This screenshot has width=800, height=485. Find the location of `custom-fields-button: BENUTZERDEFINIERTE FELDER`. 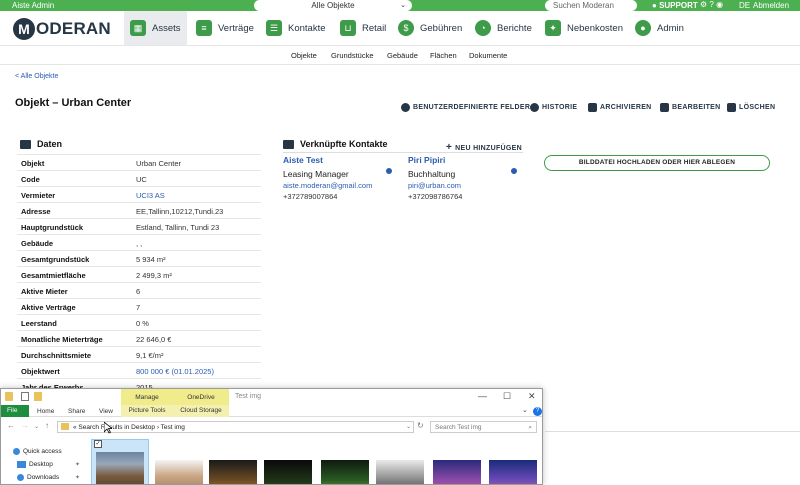

custom-fields-button: BENUTZERDEFINIERTE FELDER is located at coordinates (465, 107).